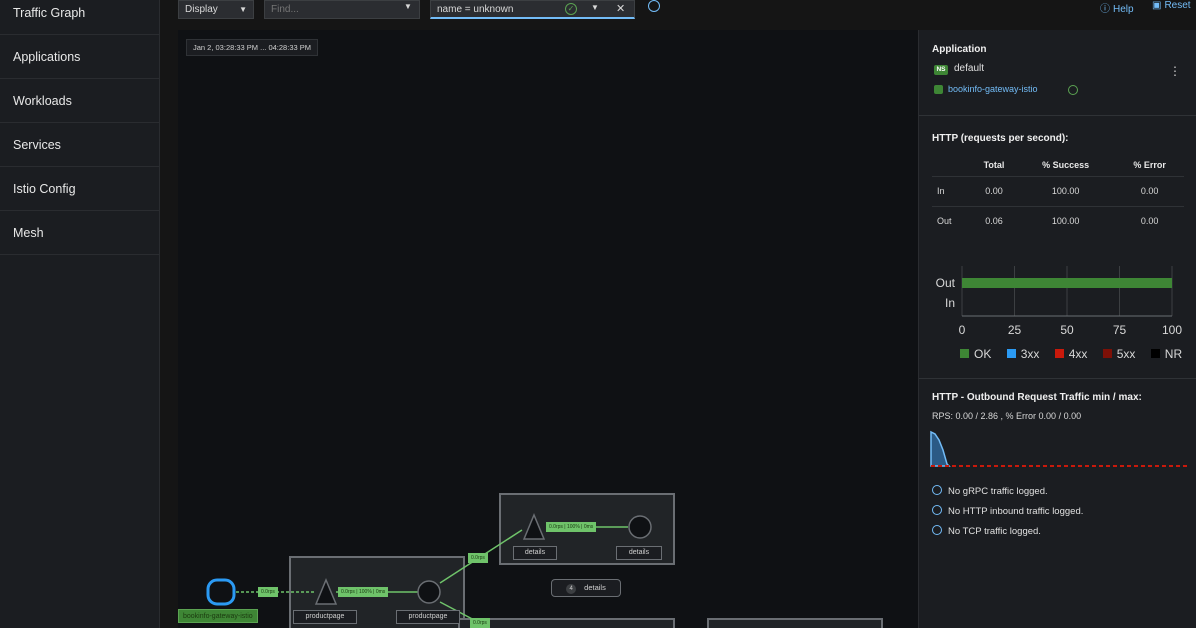  What do you see at coordinates (1067, 330) in the screenshot?
I see `x-tick-label: 50` at bounding box center [1067, 330].